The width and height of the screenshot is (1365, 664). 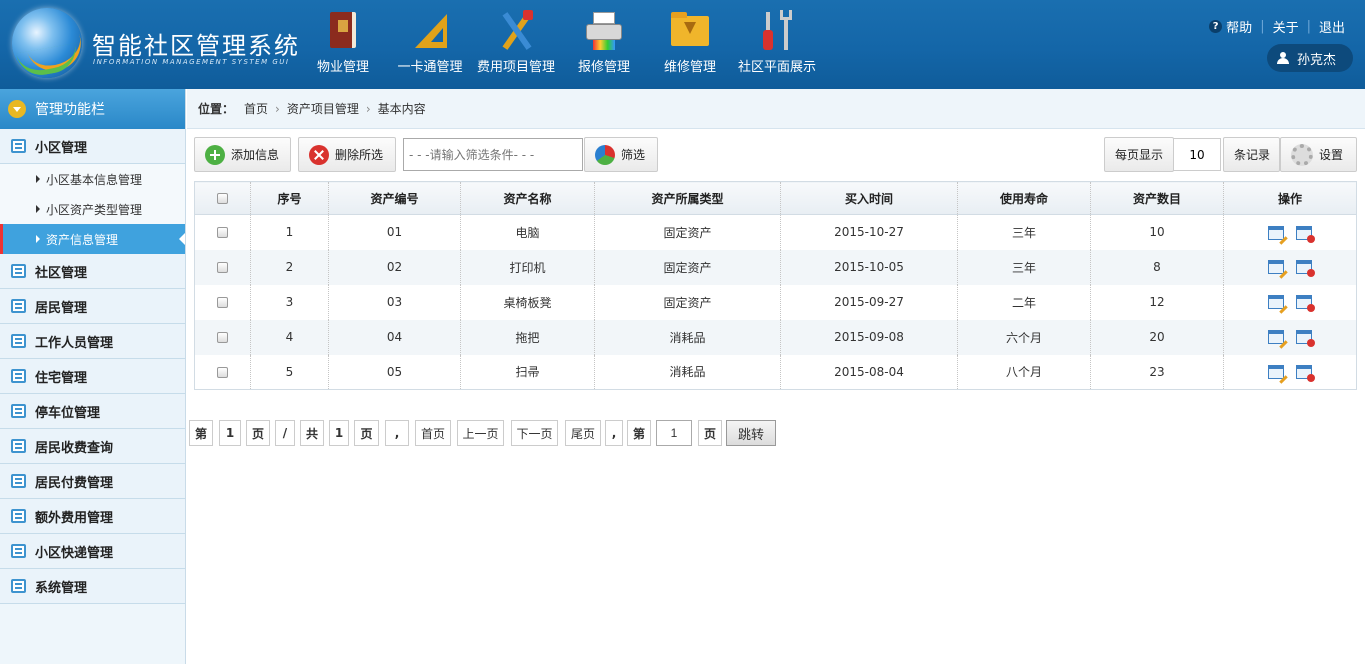 I want to click on app-subtitle: INFORMATION MANAGEMENT SYSTEM GUI, so click(x=191, y=62).